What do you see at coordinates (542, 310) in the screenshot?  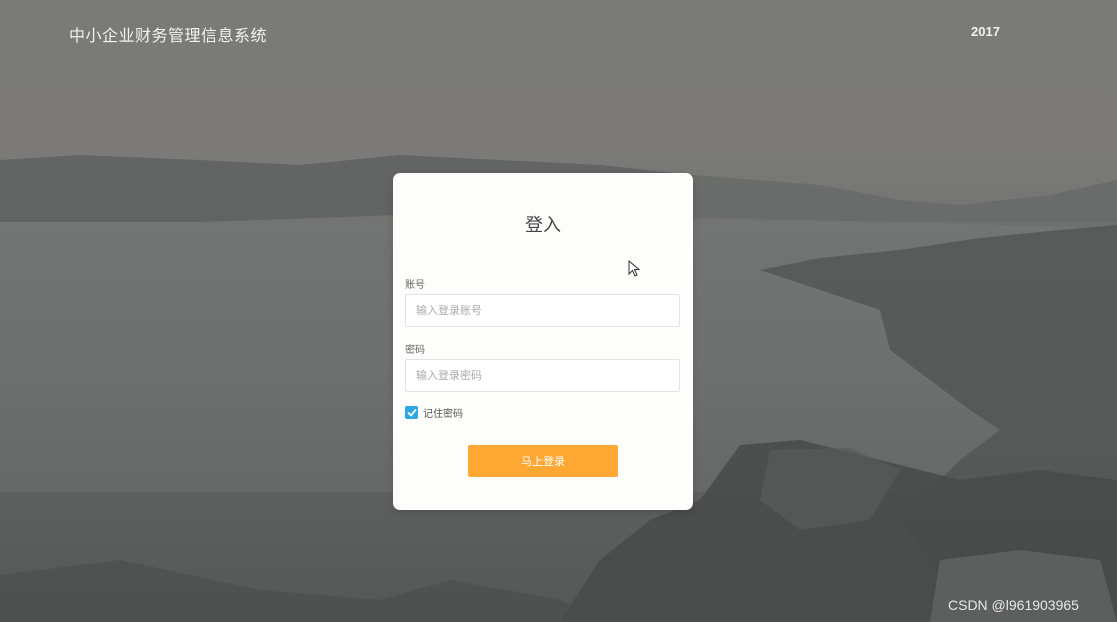 I see `account-input` at bounding box center [542, 310].